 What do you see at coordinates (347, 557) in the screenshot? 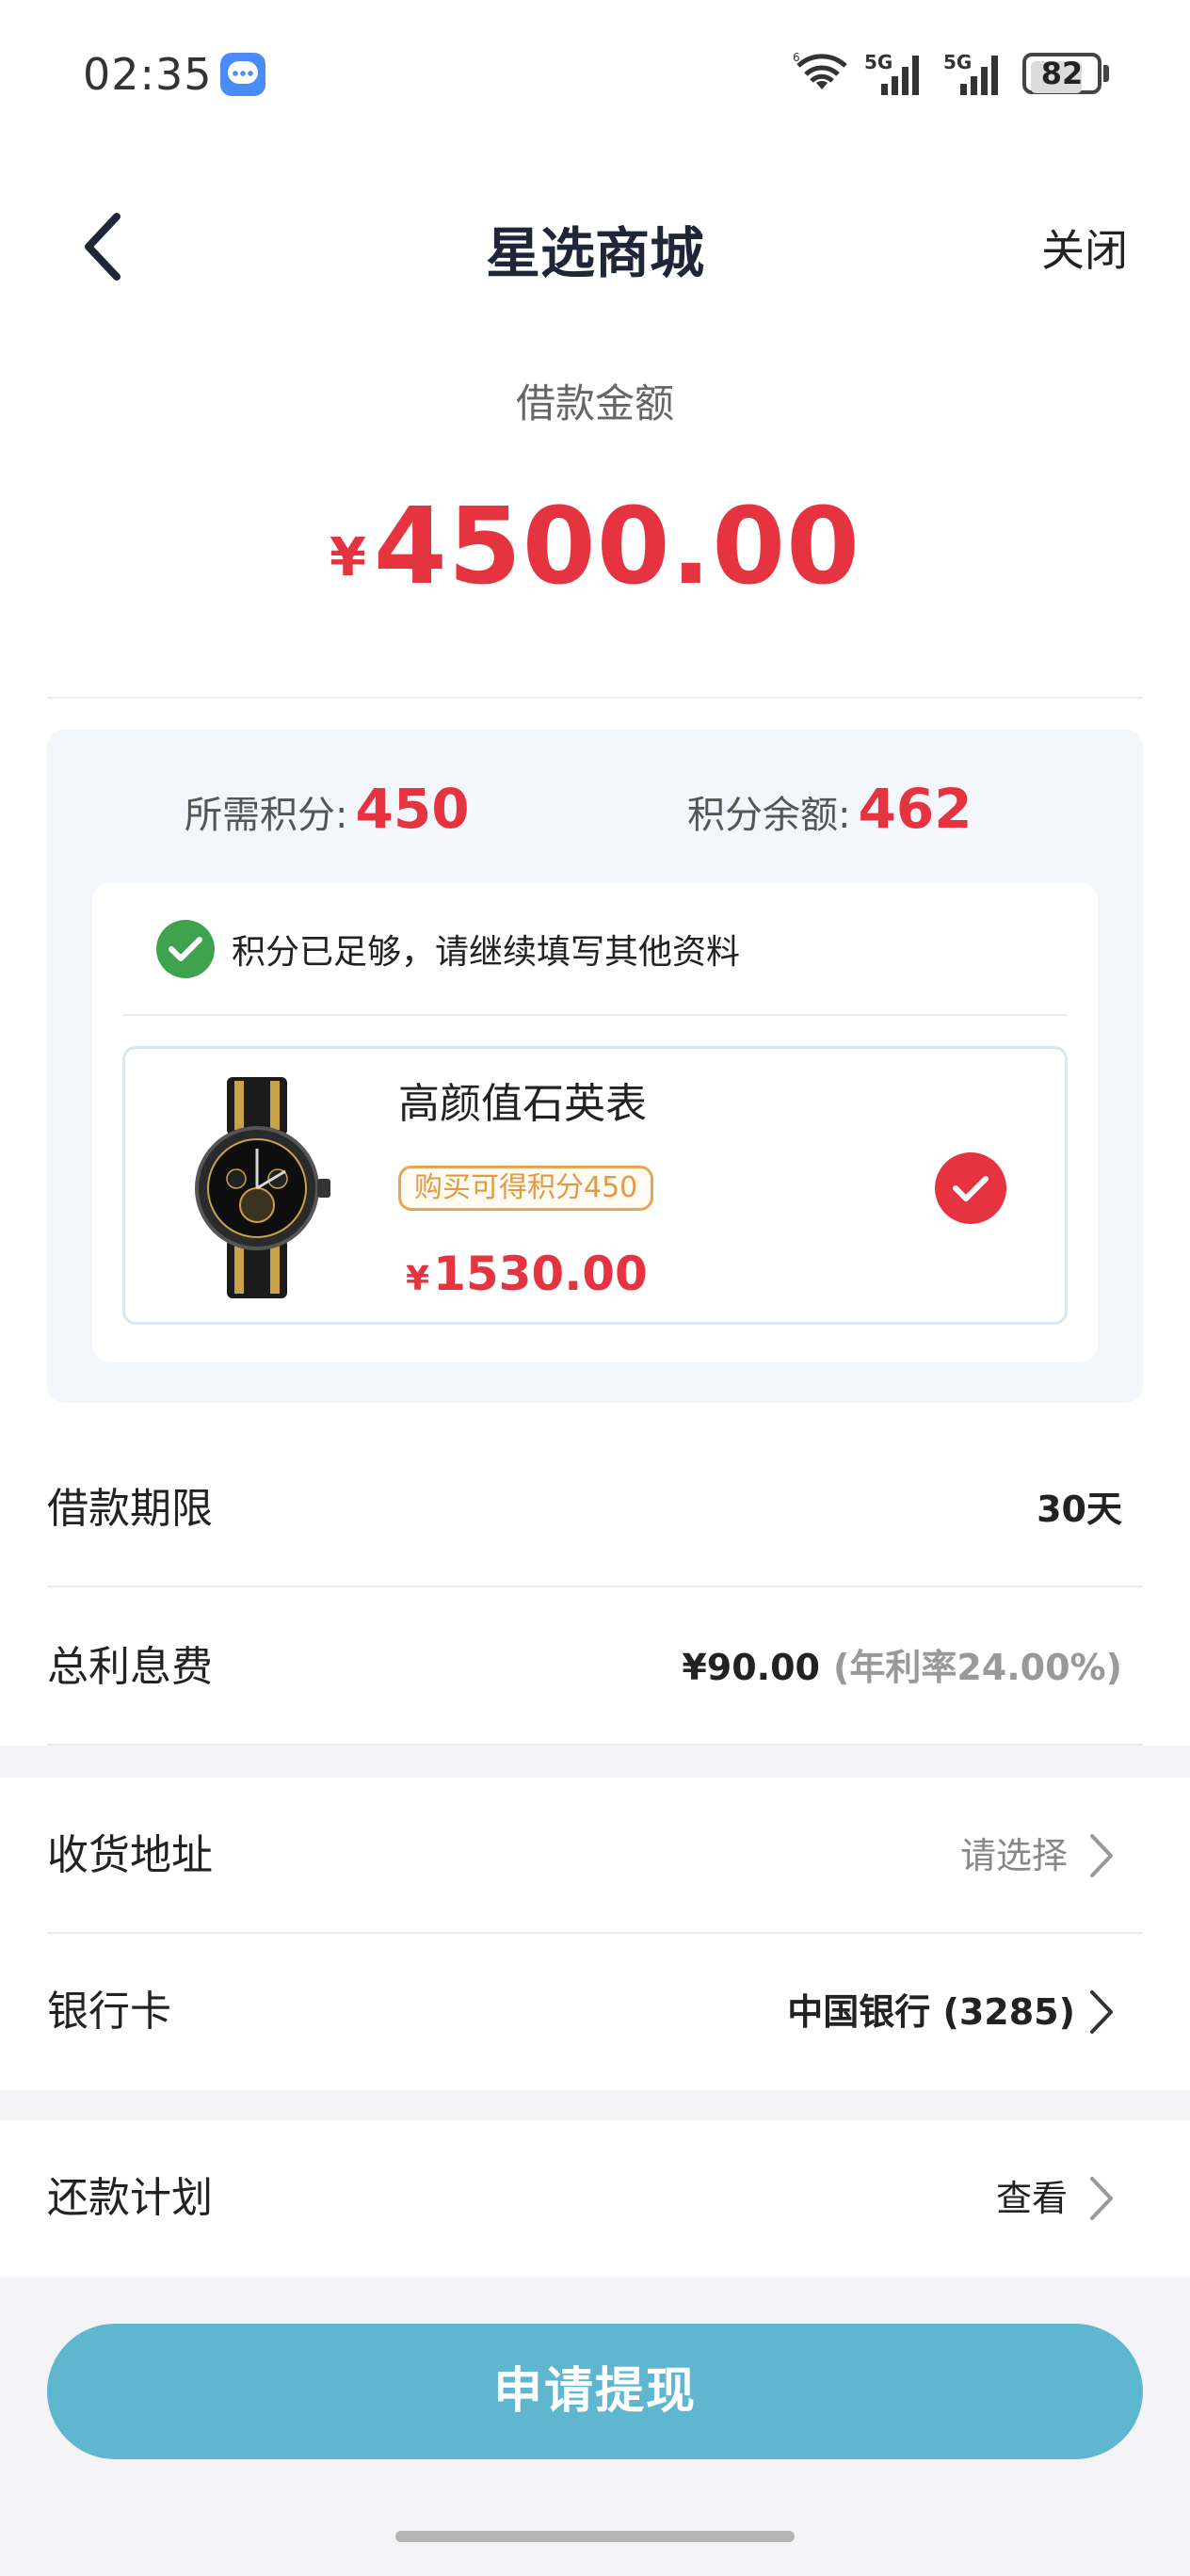
I see `loan-currency-symbol: ¥` at bounding box center [347, 557].